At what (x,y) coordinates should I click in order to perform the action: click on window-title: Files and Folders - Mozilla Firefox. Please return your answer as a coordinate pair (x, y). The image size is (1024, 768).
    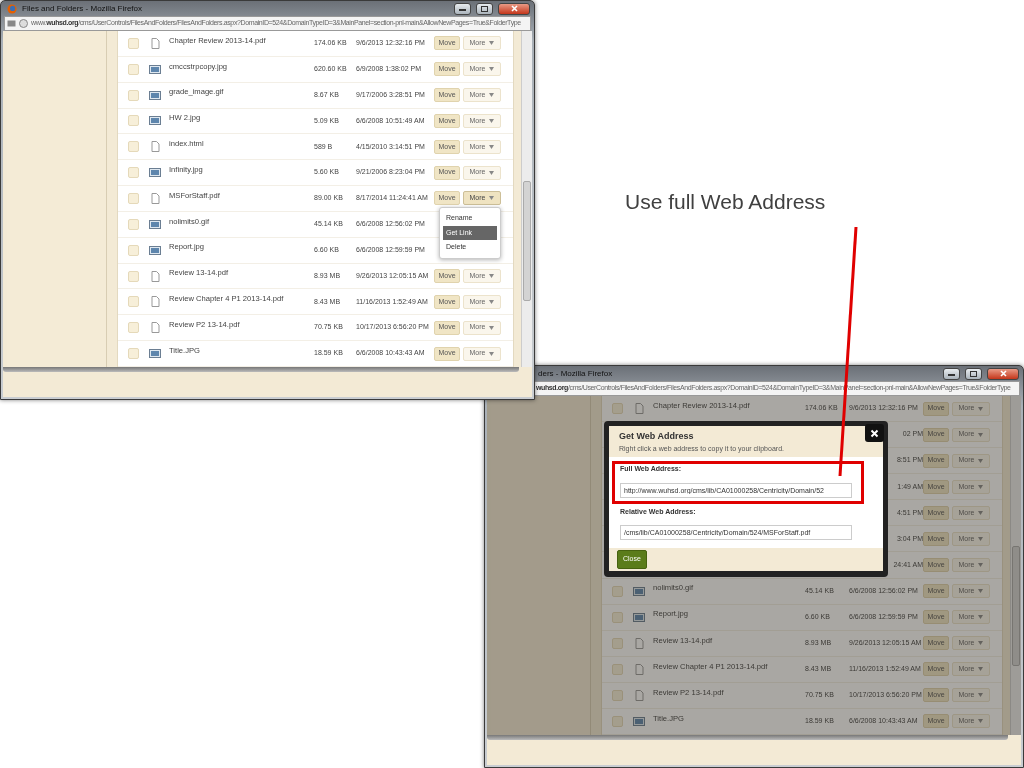
    Looking at the image, I should click on (83, 8).